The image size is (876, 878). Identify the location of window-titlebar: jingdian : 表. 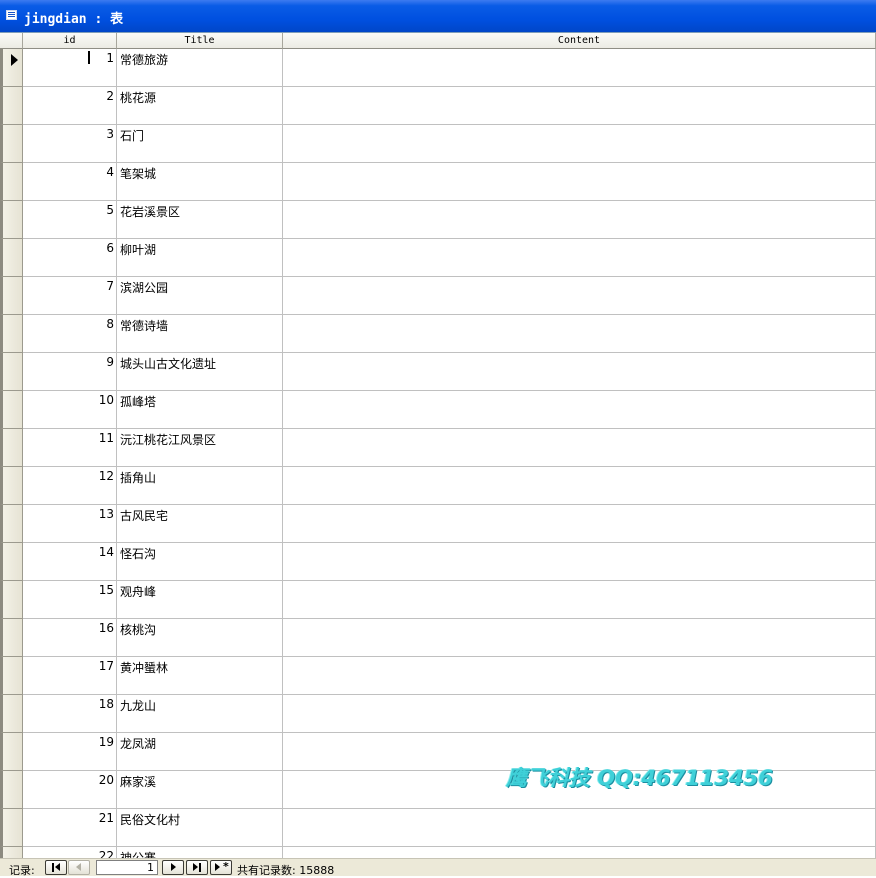
(438, 16).